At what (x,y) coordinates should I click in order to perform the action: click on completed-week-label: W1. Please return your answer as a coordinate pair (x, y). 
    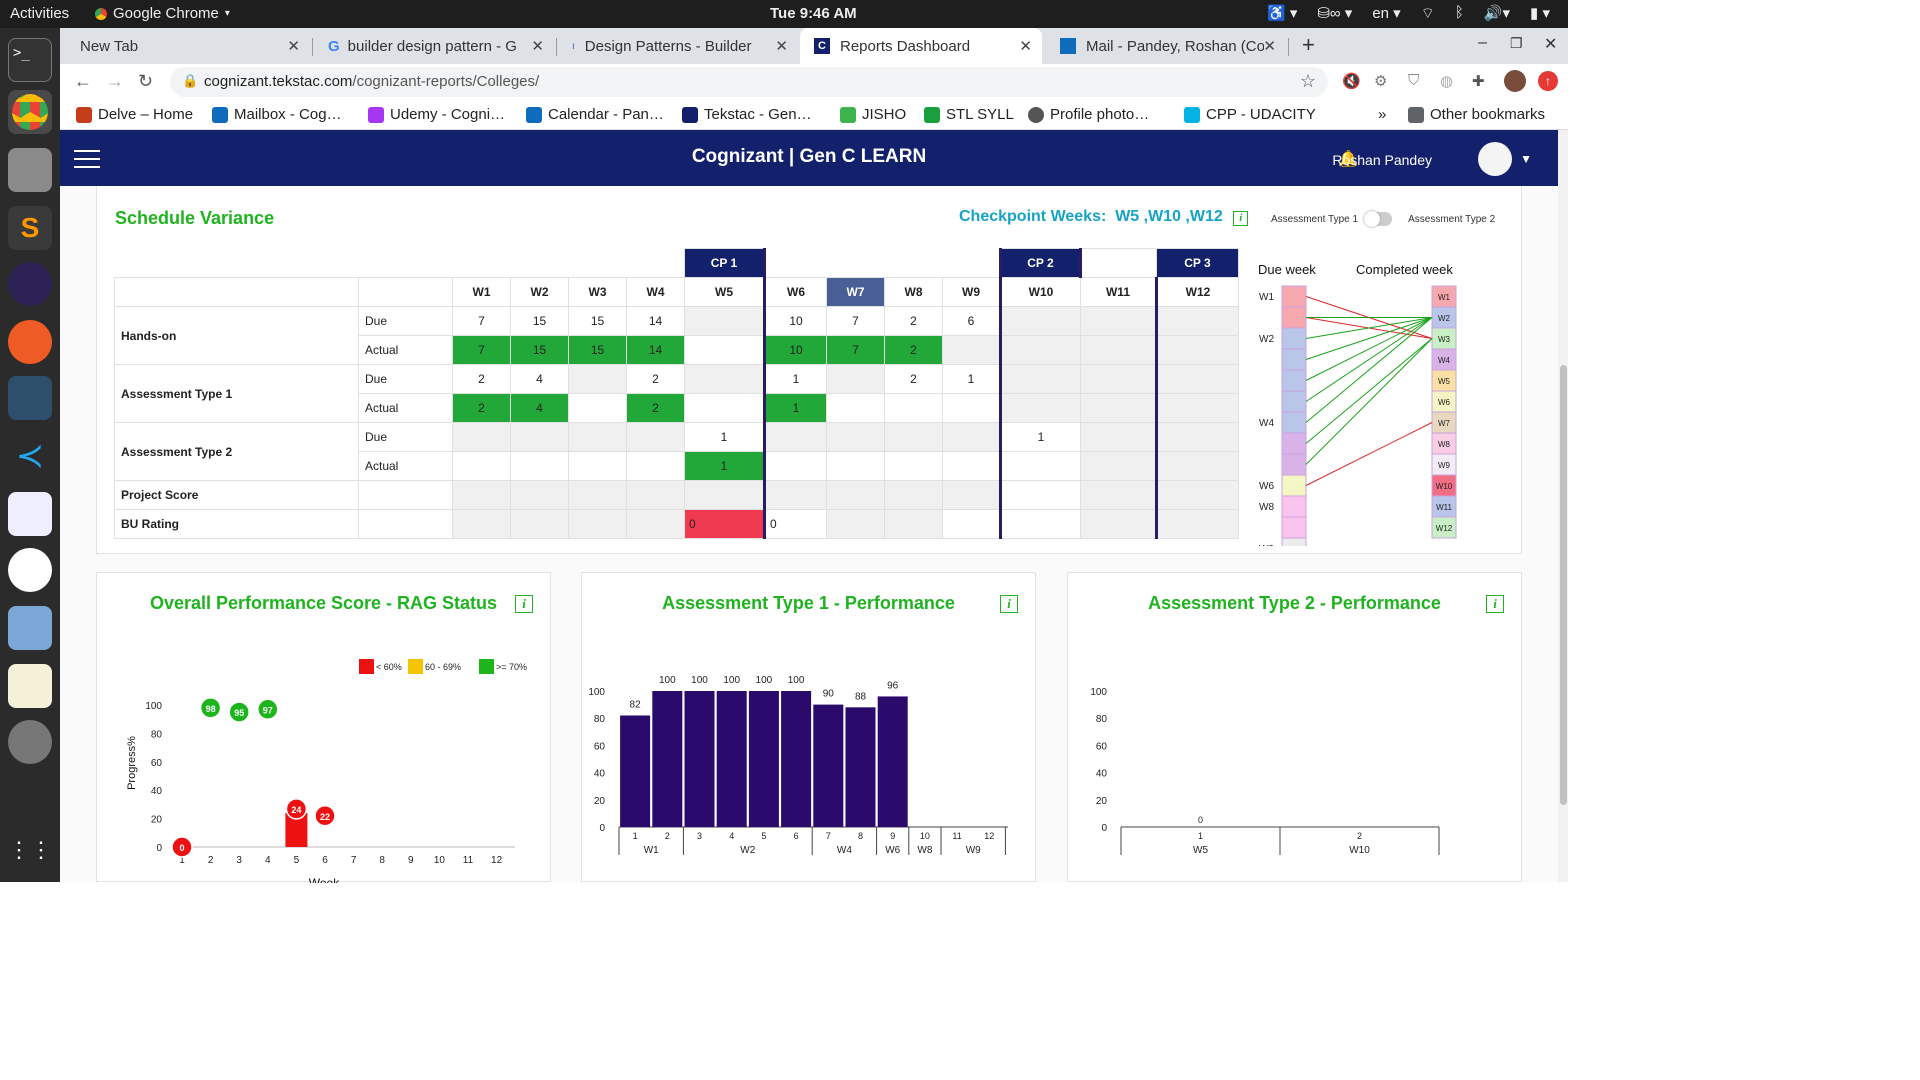
    Looking at the image, I should click on (1444, 297).